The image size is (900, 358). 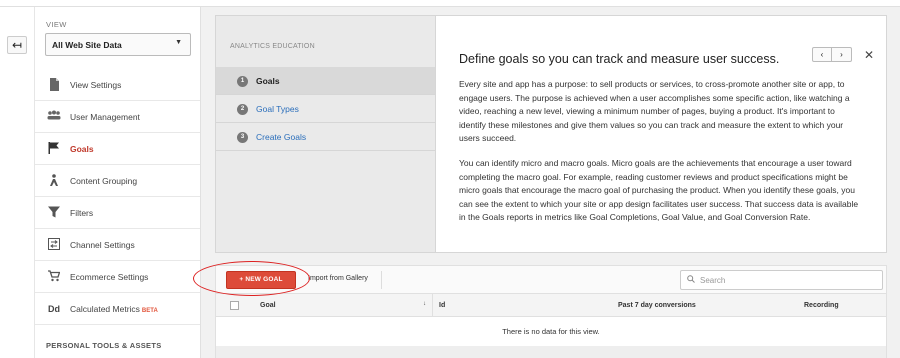 What do you see at coordinates (54, 181) in the screenshot?
I see `person-icon` at bounding box center [54, 181].